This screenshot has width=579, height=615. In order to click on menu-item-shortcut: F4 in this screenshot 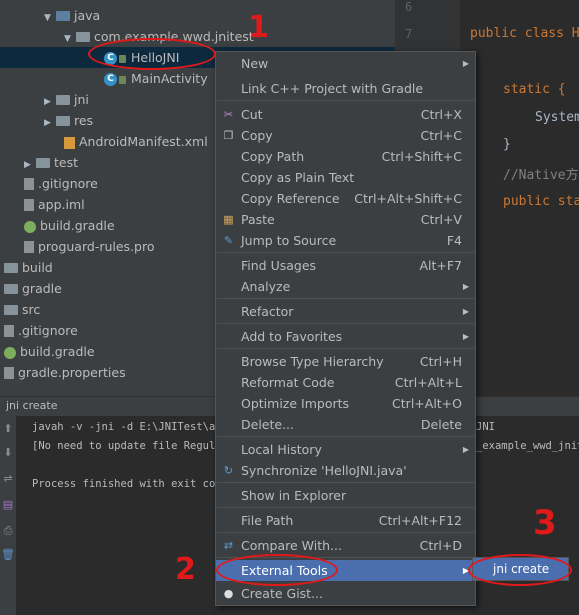, I will do `click(454, 240)`.